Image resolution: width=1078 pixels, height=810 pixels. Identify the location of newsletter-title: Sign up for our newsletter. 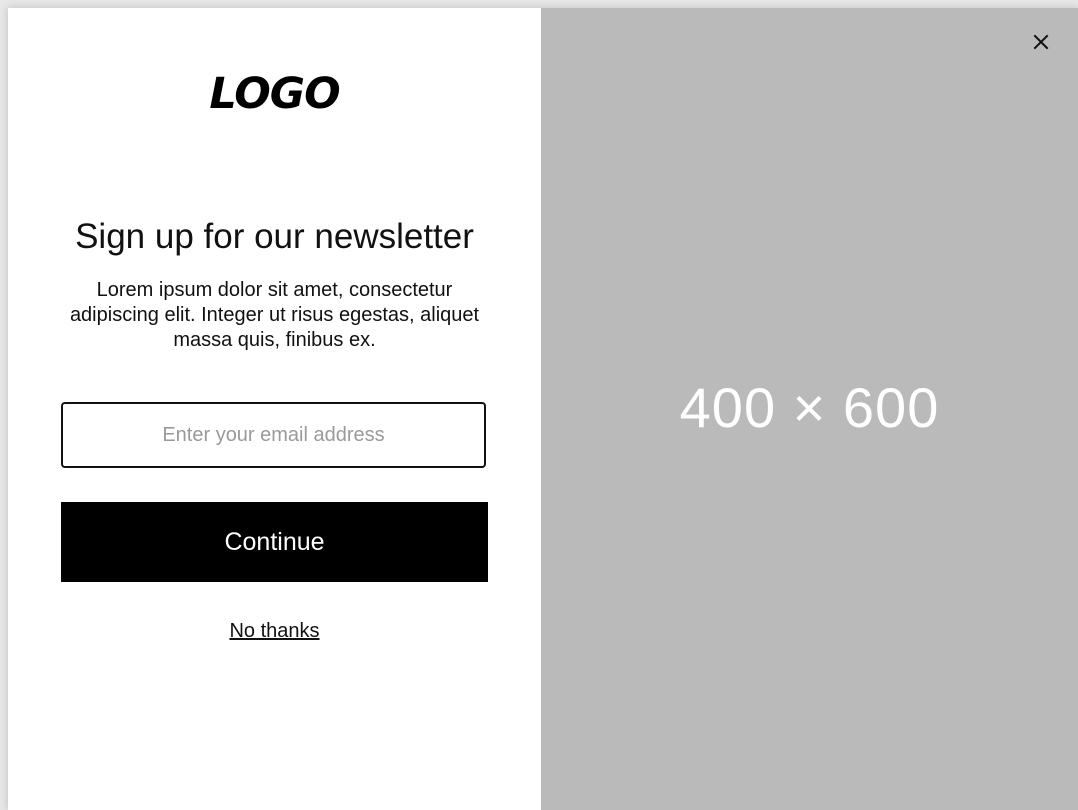
(274, 236).